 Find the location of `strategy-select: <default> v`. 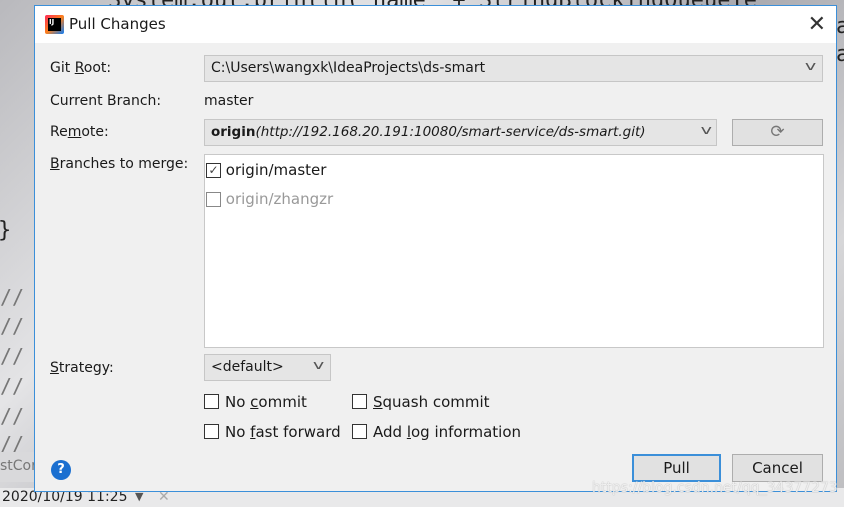

strategy-select: <default> v is located at coordinates (267, 367).